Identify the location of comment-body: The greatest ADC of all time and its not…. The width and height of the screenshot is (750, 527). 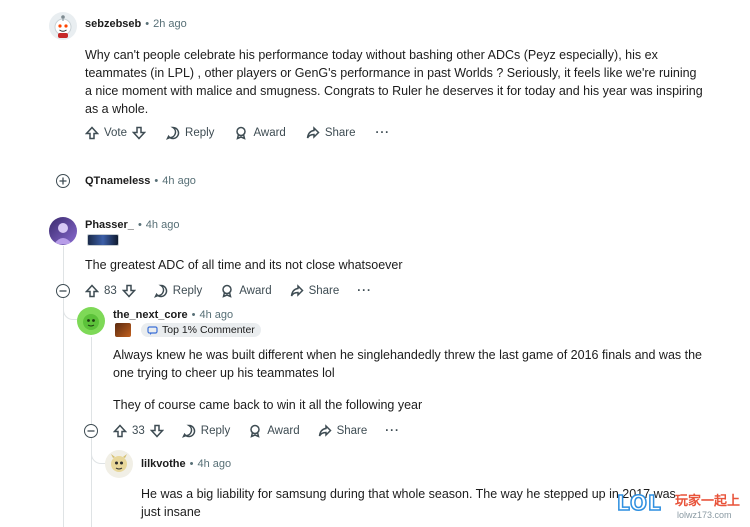
(244, 265).